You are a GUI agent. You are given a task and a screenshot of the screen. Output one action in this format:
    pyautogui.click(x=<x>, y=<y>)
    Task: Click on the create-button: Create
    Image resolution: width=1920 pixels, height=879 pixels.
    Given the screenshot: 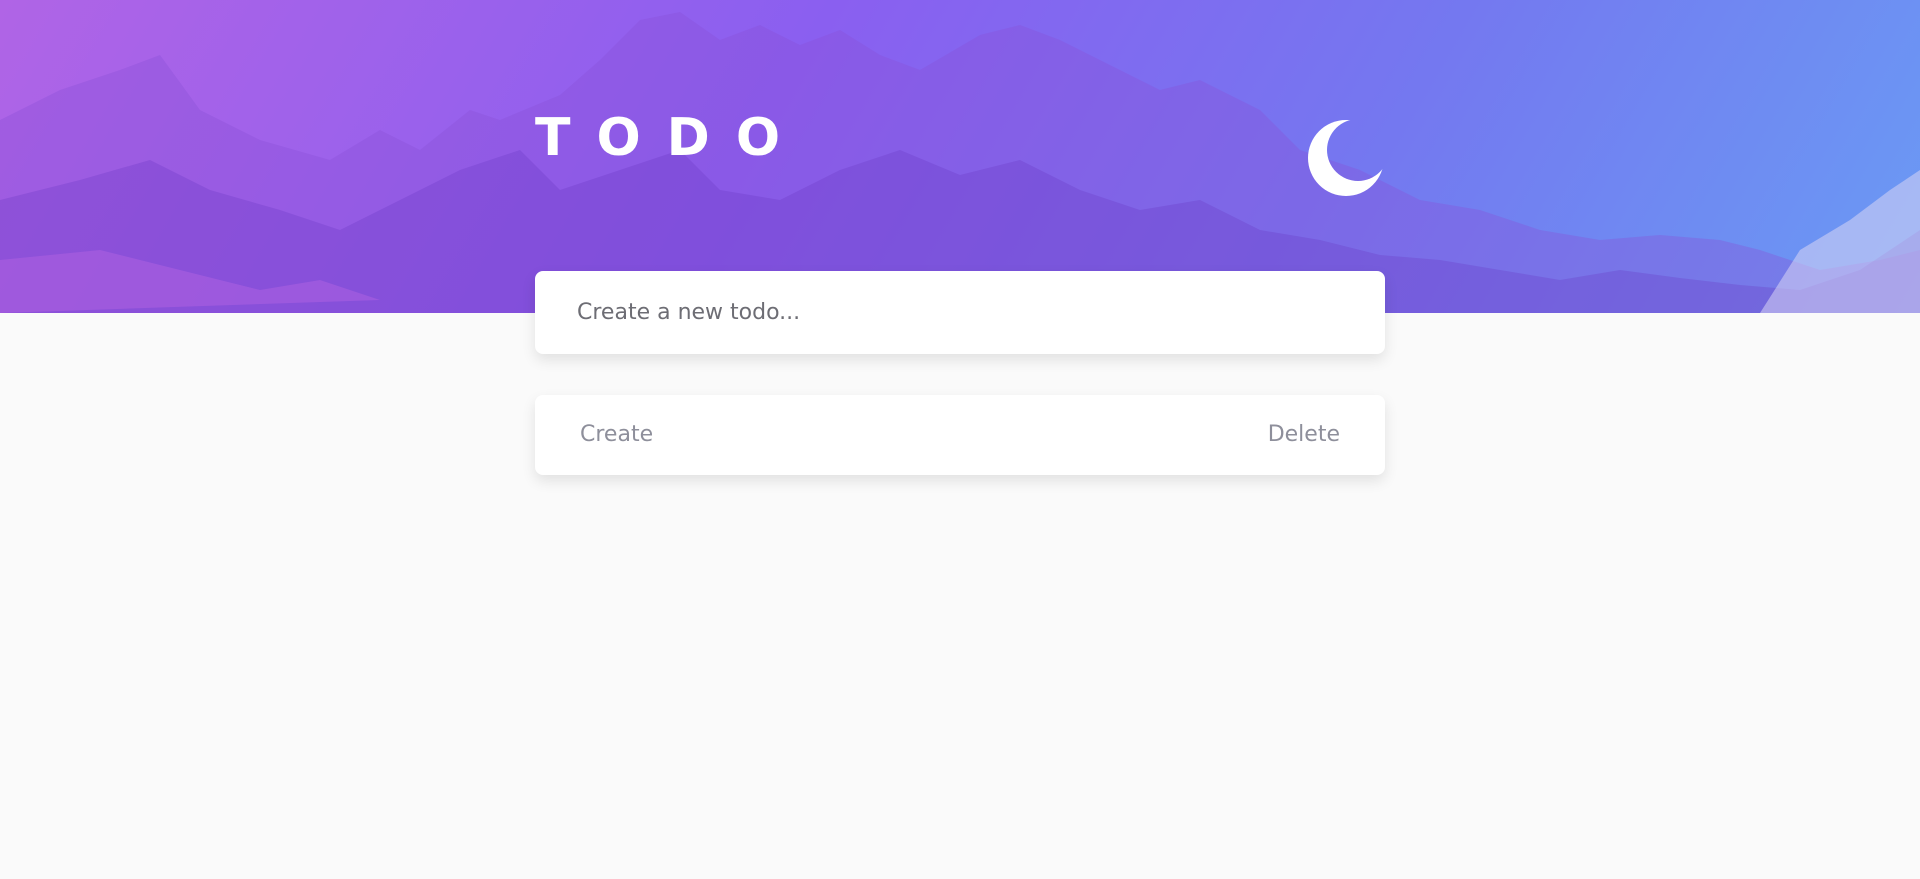 What is the action you would take?
    pyautogui.click(x=616, y=435)
    